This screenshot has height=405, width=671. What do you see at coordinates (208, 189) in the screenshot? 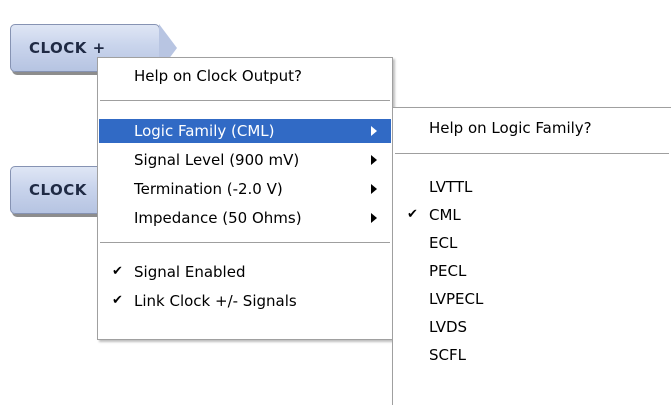
I see `menu-item-label: Termination (-2.0 V)` at bounding box center [208, 189].